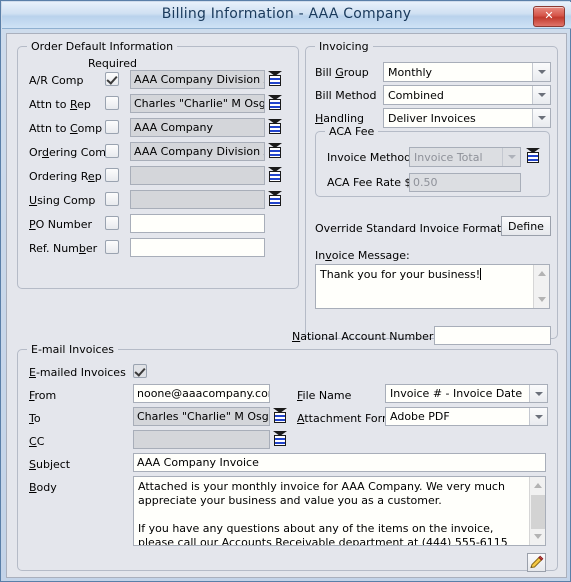  What do you see at coordinates (56, 80) in the screenshot?
I see `label-ar-comp: A/R Comp` at bounding box center [56, 80].